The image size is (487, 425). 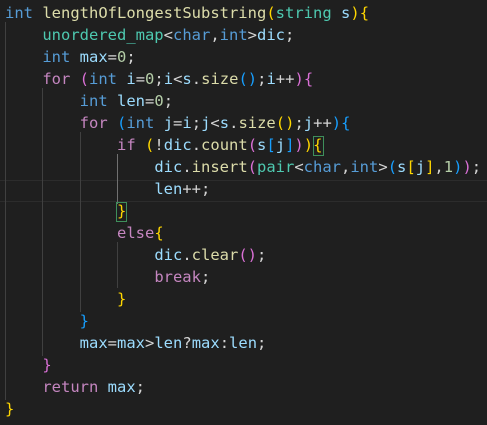 What do you see at coordinates (70, 57) in the screenshot?
I see `code-line: int max=0;` at bounding box center [70, 57].